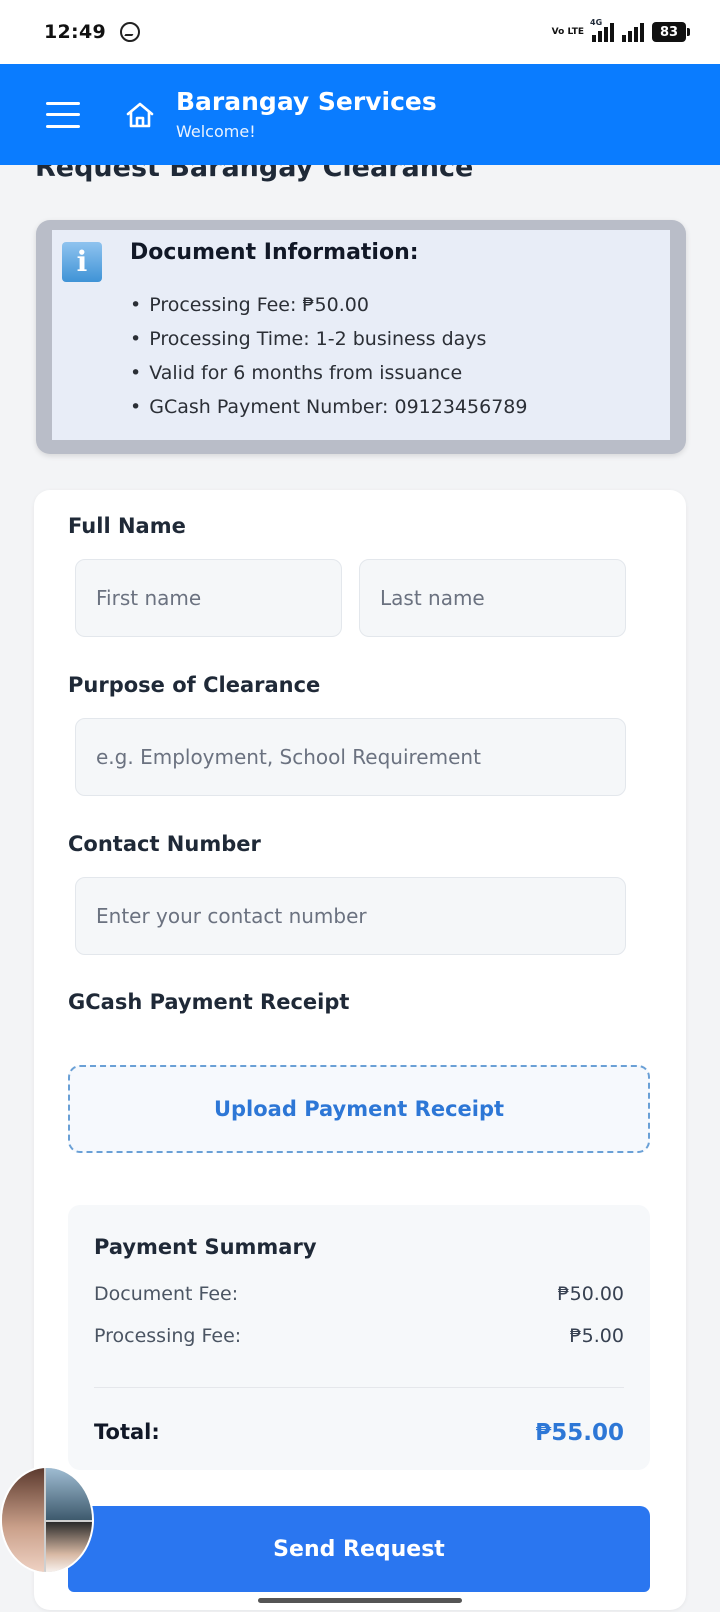  I want to click on processing-fee-row: Processing Fee: ₱5.00, so click(359, 1336).